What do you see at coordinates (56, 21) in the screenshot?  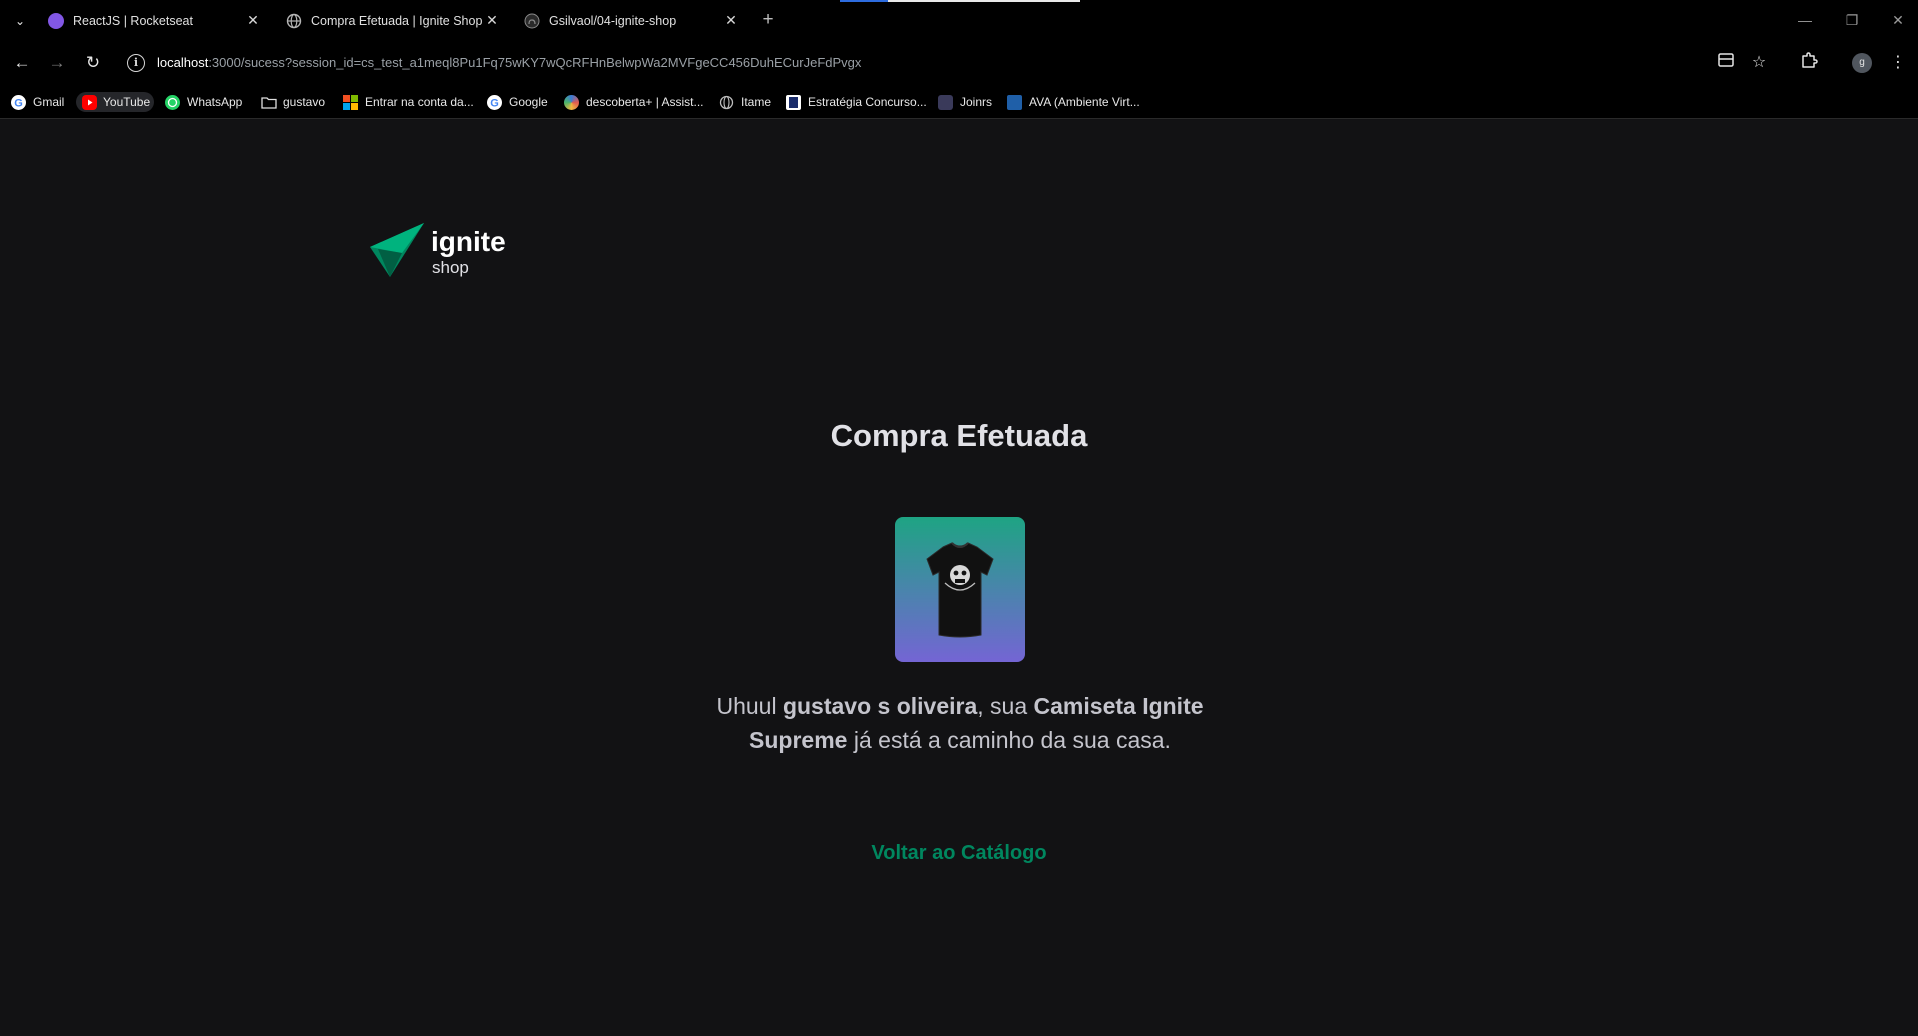 I see `rocketseat-favicon-icon` at bounding box center [56, 21].